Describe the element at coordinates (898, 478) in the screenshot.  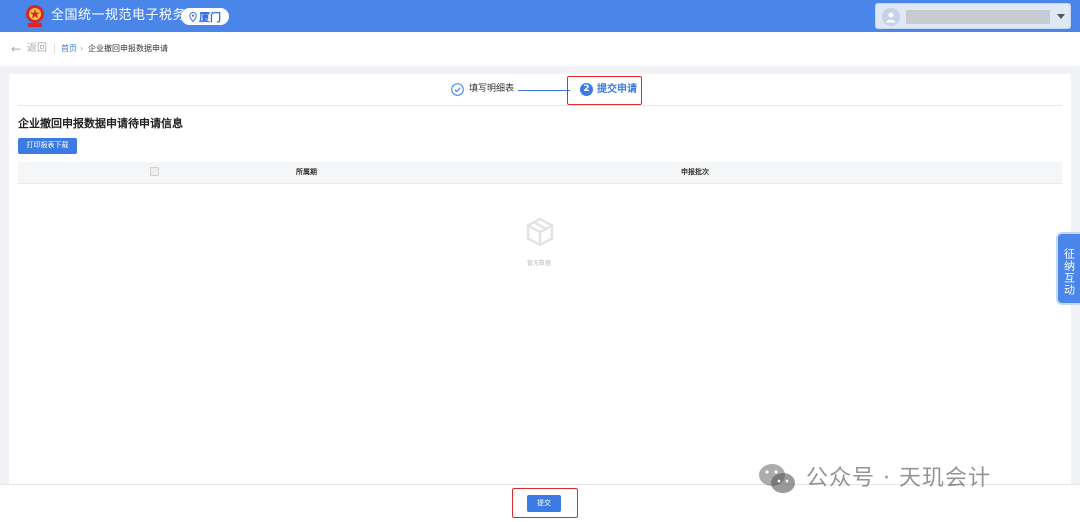
I see `watermark-text: 公众号 · 天玑会计` at that location.